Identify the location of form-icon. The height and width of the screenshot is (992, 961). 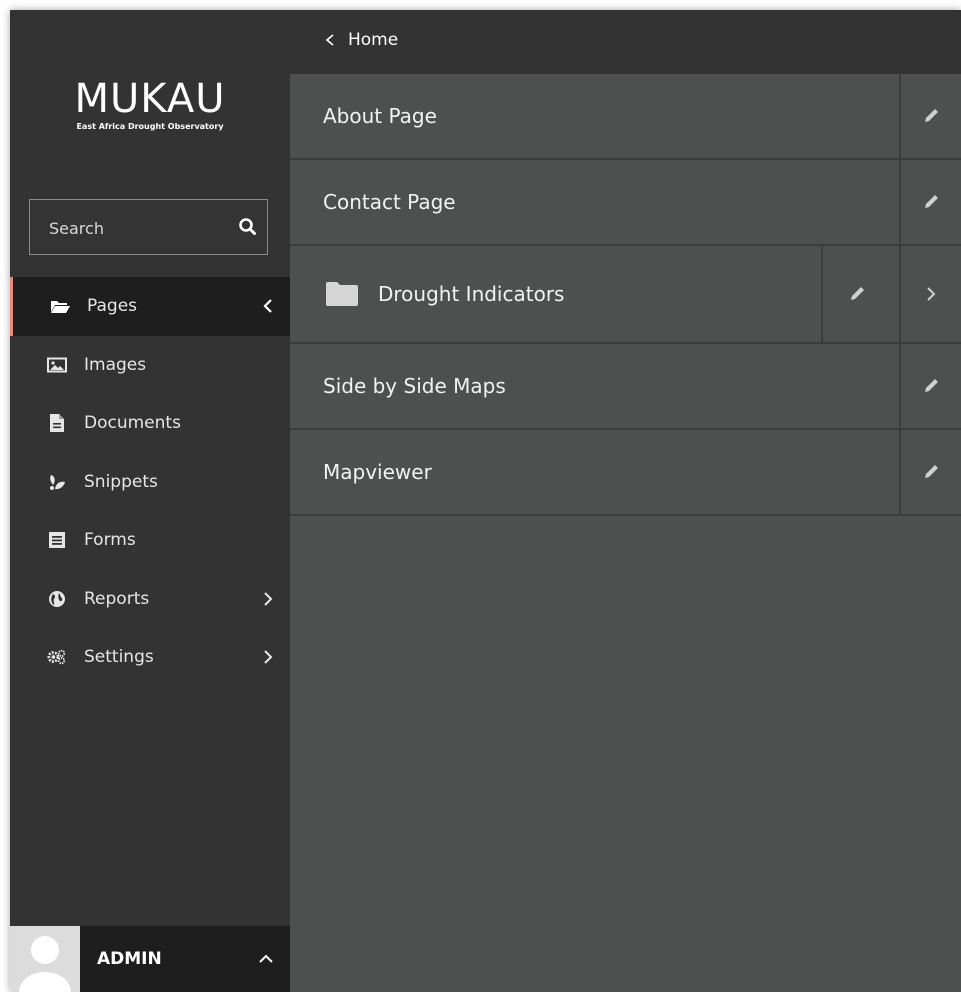
(57, 540).